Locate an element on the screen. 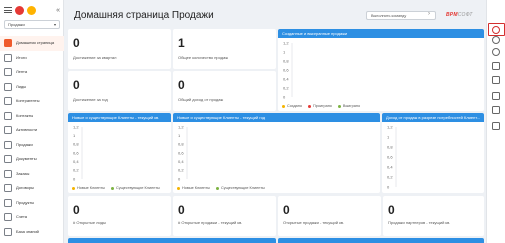 The image size is (505, 243). sidebar-item: Продажи is located at coordinates (32, 145).